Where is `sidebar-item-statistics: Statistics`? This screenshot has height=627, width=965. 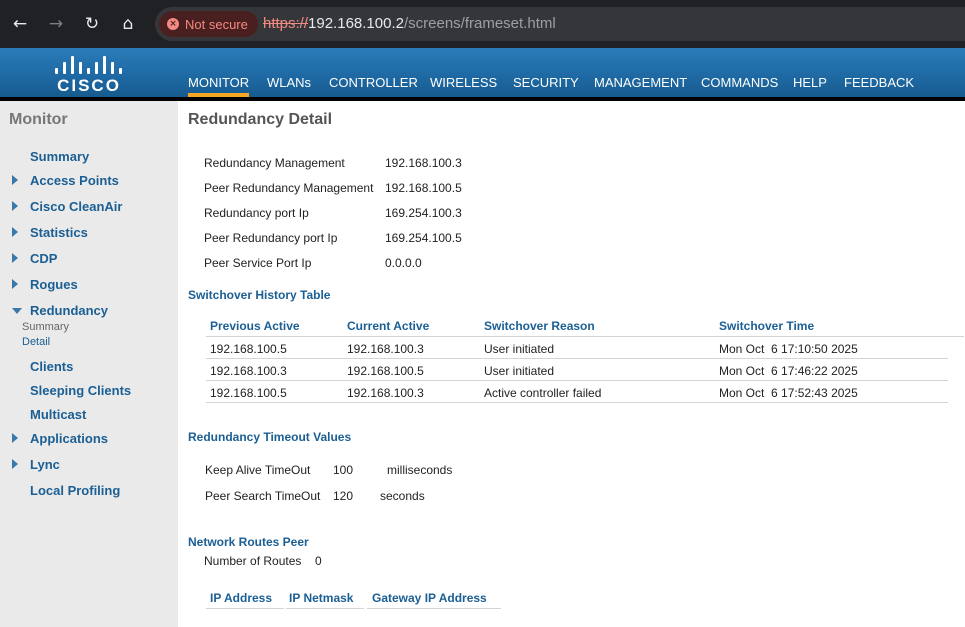
sidebar-item-statistics: Statistics is located at coordinates (59, 232).